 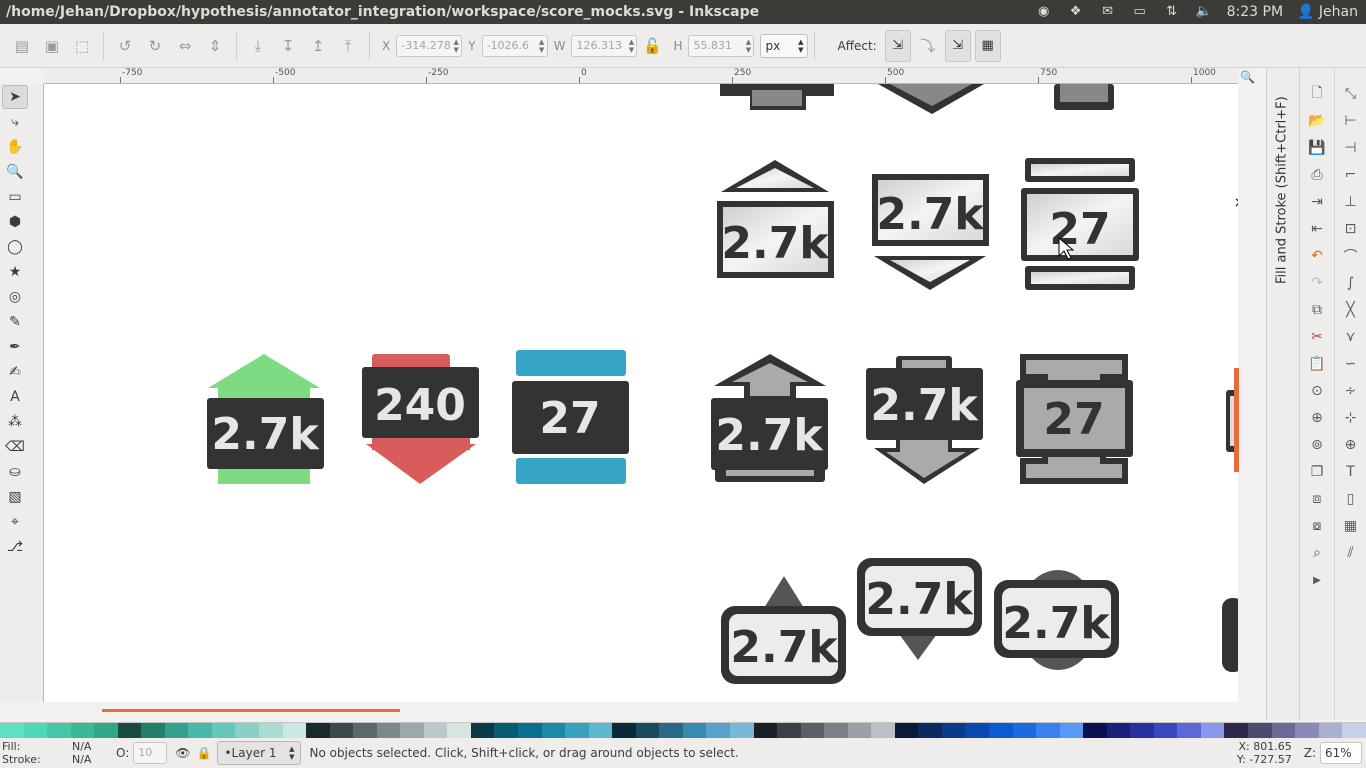 I want to click on selector-tool-icon: ➤, so click(x=15, y=97).